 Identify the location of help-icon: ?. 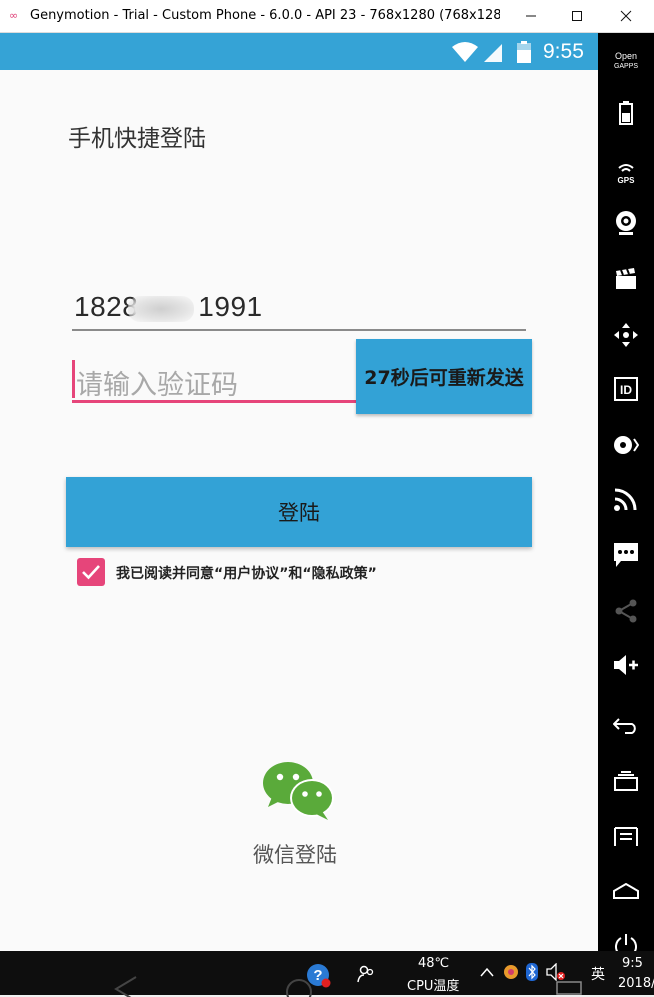
(318, 975).